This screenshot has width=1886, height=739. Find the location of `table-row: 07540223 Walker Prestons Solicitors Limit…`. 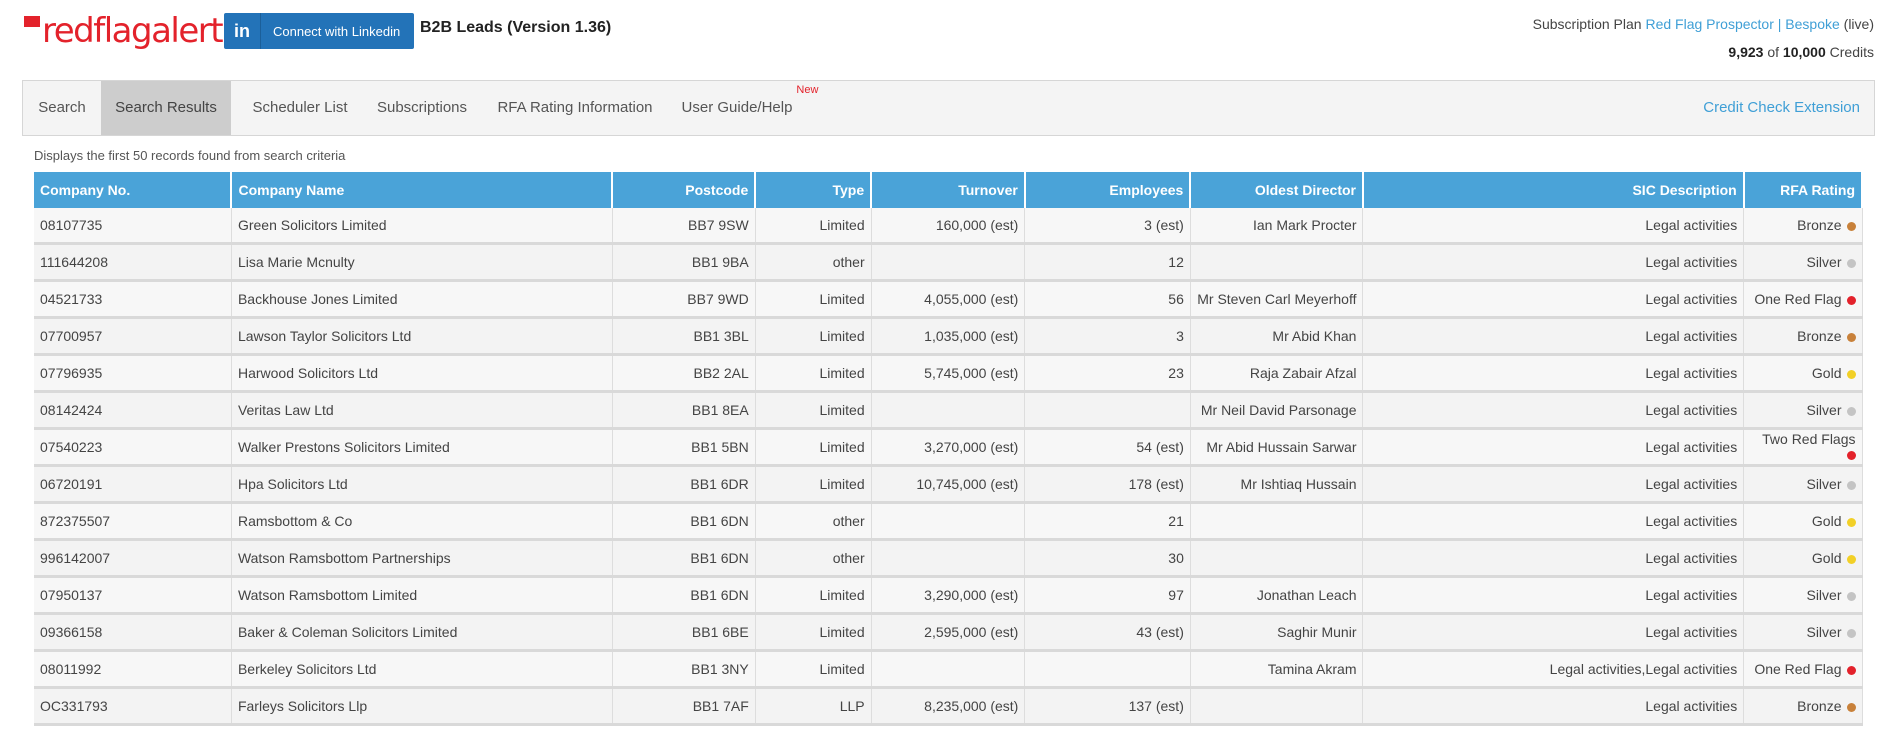

table-row: 07540223 Walker Prestons Solicitors Limit… is located at coordinates (948, 447).